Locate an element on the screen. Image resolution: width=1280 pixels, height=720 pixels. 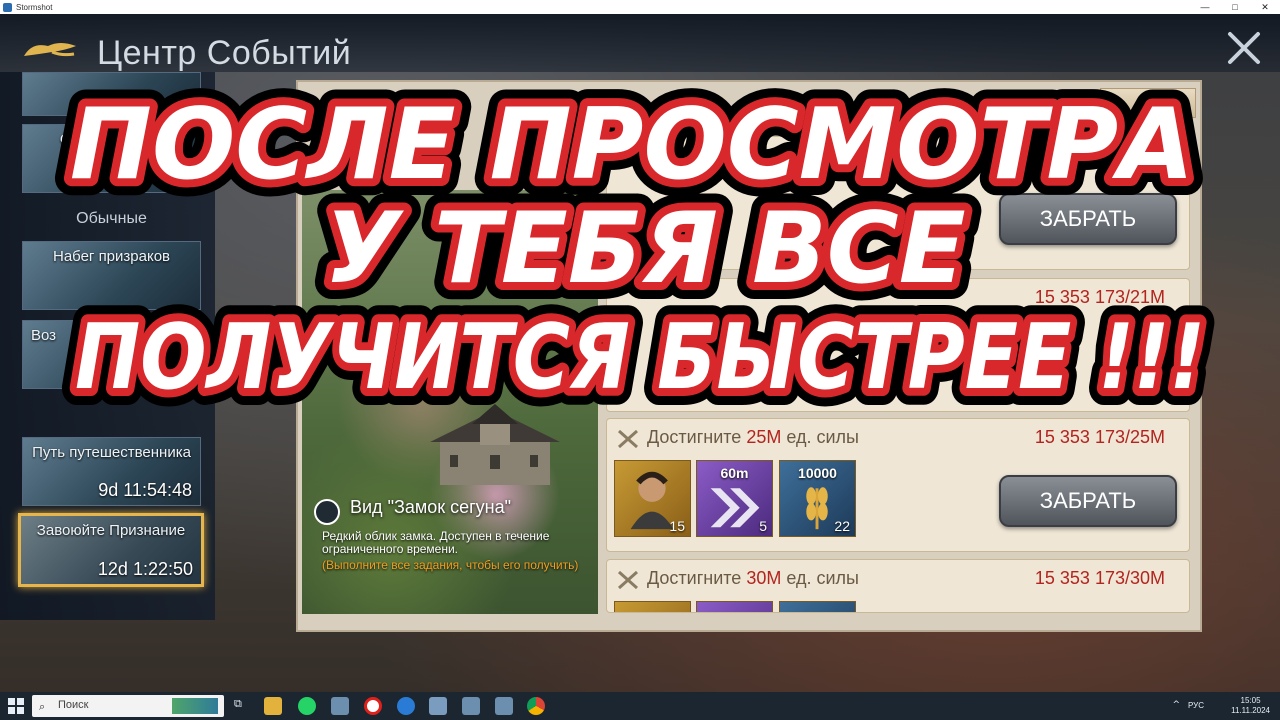
language-indicator: РУС is located at coordinates (1196, 705).